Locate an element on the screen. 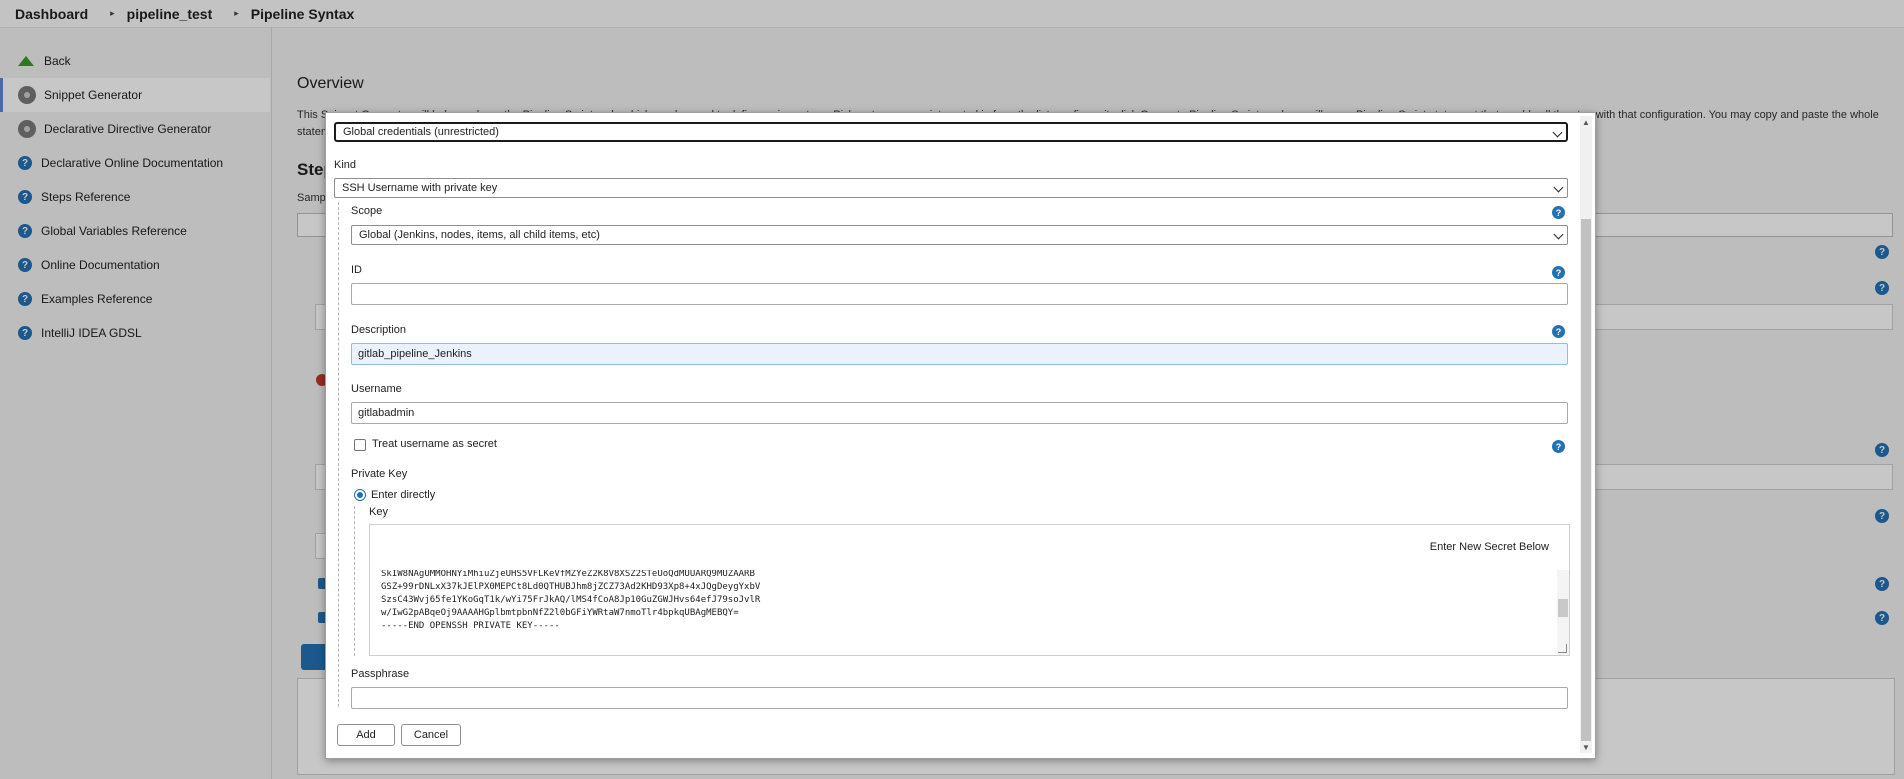  passphrase-input is located at coordinates (959, 698).